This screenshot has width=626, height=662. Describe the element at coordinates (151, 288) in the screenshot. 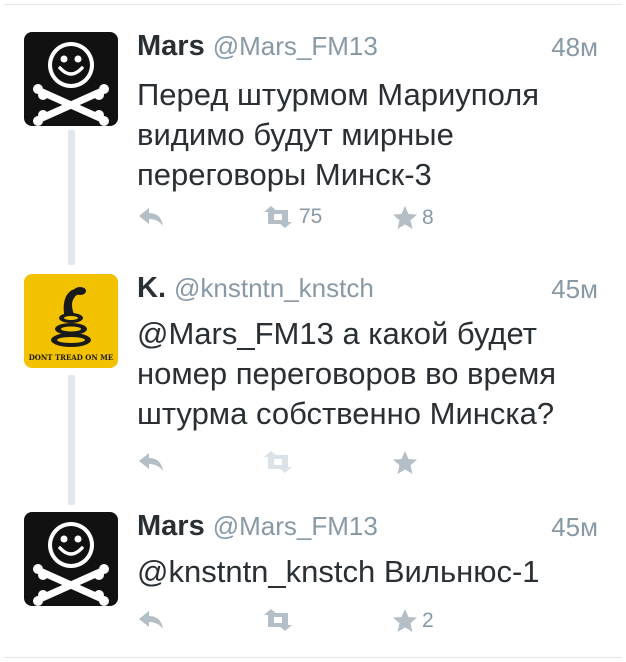

I see `author-name: K.` at that location.